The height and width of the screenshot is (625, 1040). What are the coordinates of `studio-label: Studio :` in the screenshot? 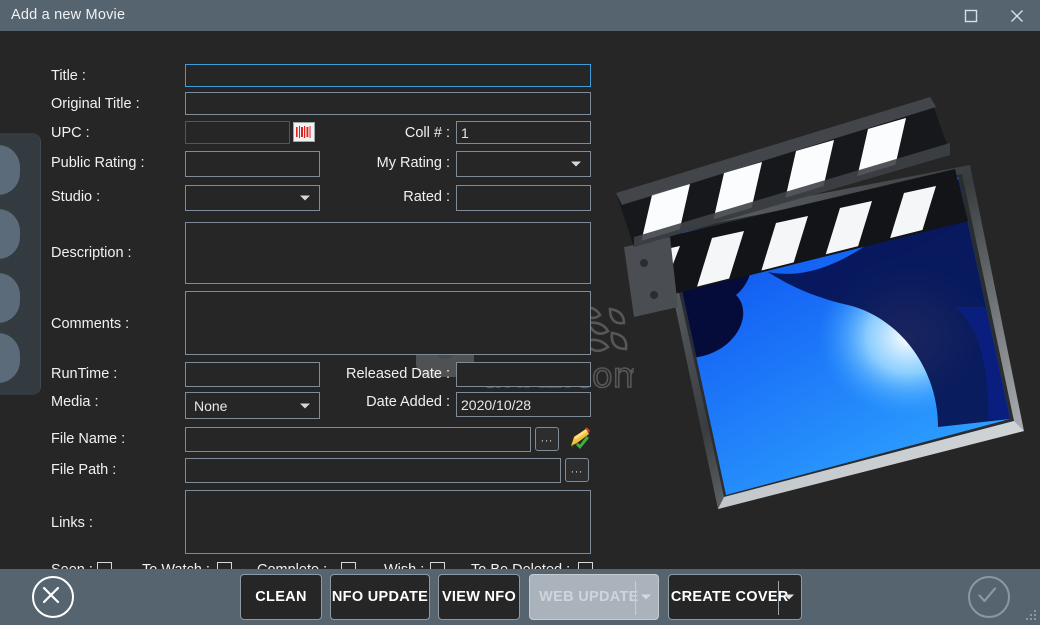 It's located at (76, 197).